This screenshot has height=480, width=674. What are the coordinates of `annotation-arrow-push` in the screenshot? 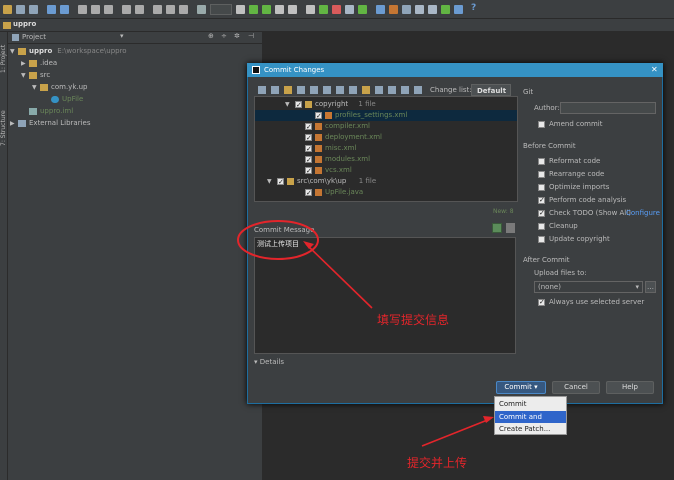 It's located at (456, 432).